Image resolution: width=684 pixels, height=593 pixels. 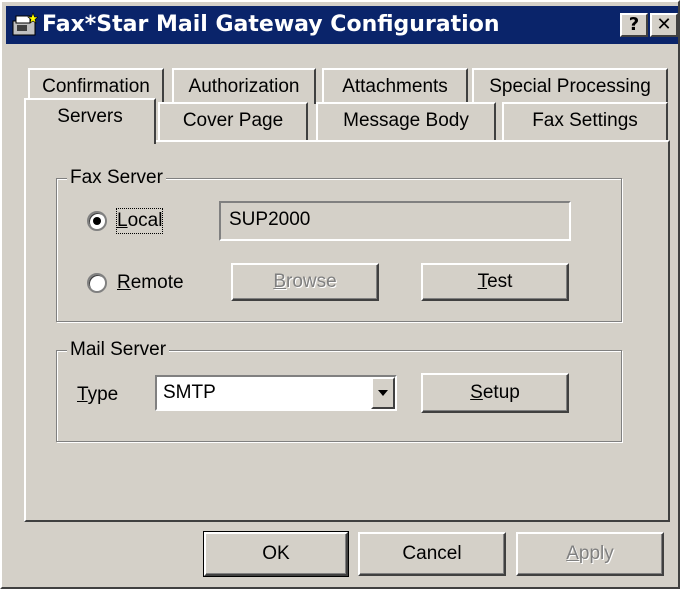 I want to click on apply-button: Apply, so click(x=590, y=554).